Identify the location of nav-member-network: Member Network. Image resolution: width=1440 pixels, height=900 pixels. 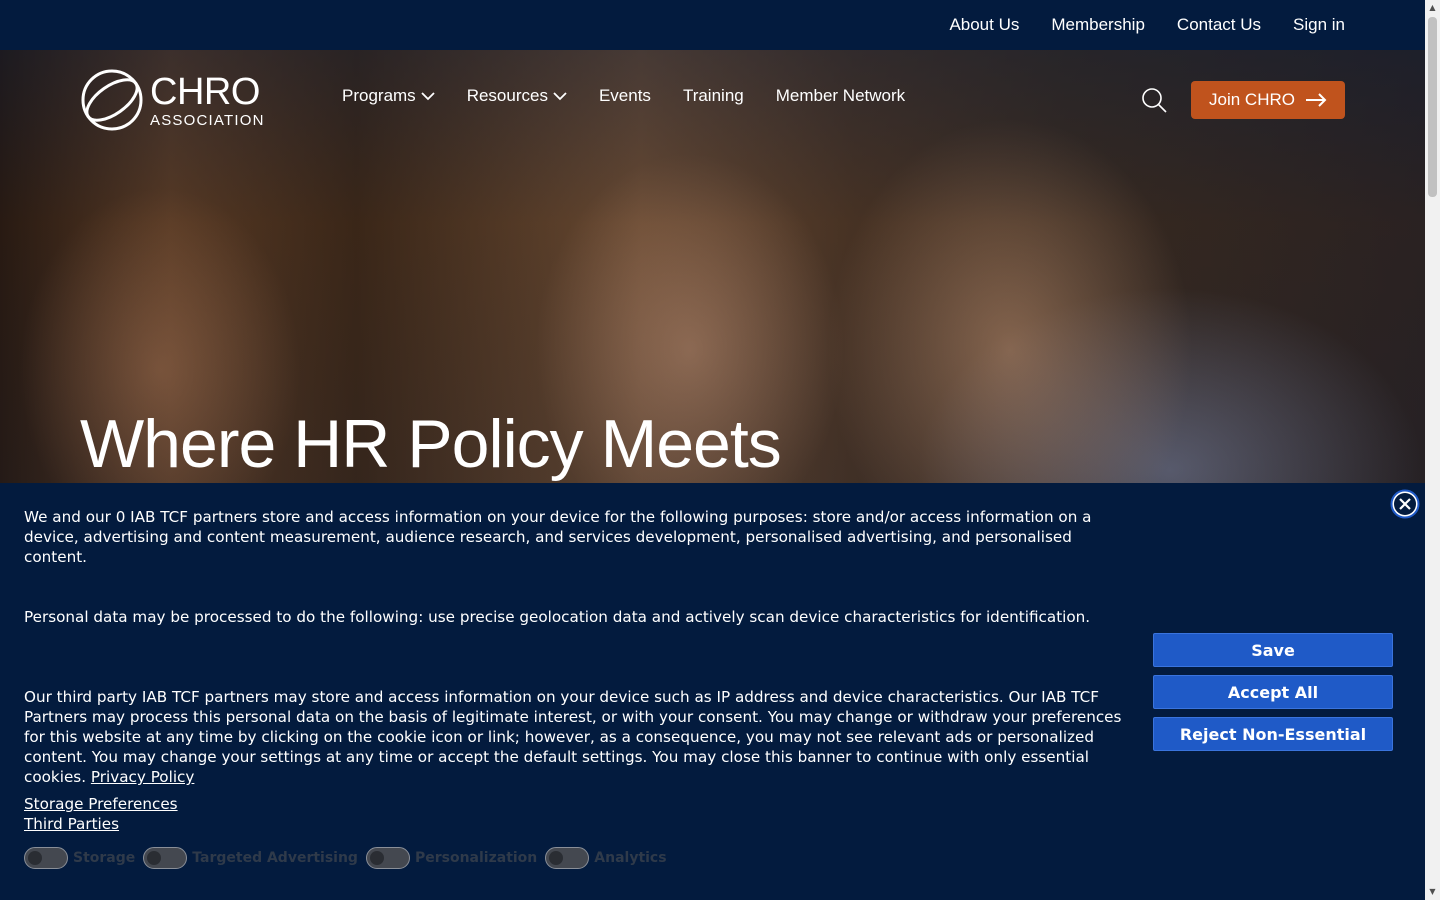
(840, 96).